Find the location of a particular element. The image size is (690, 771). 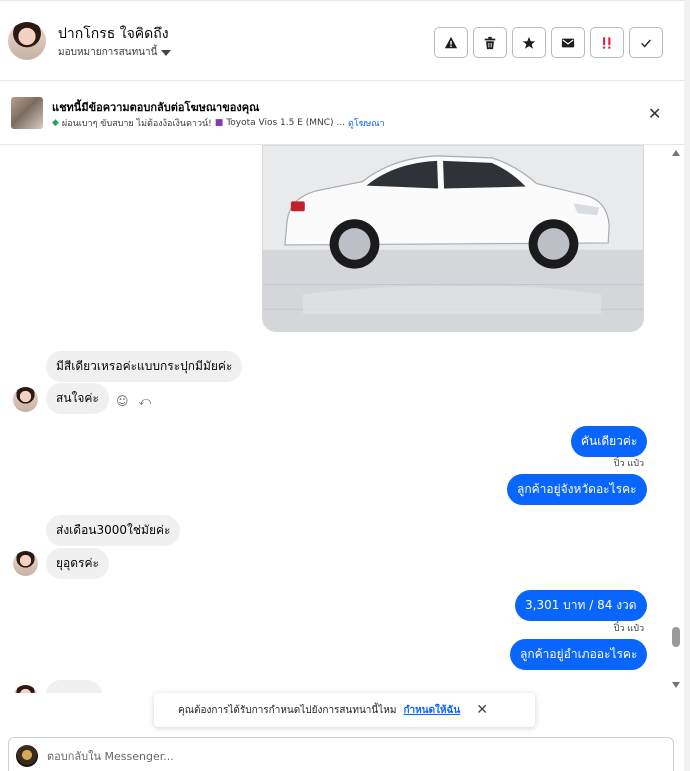

follow-up-button is located at coordinates (607, 42).